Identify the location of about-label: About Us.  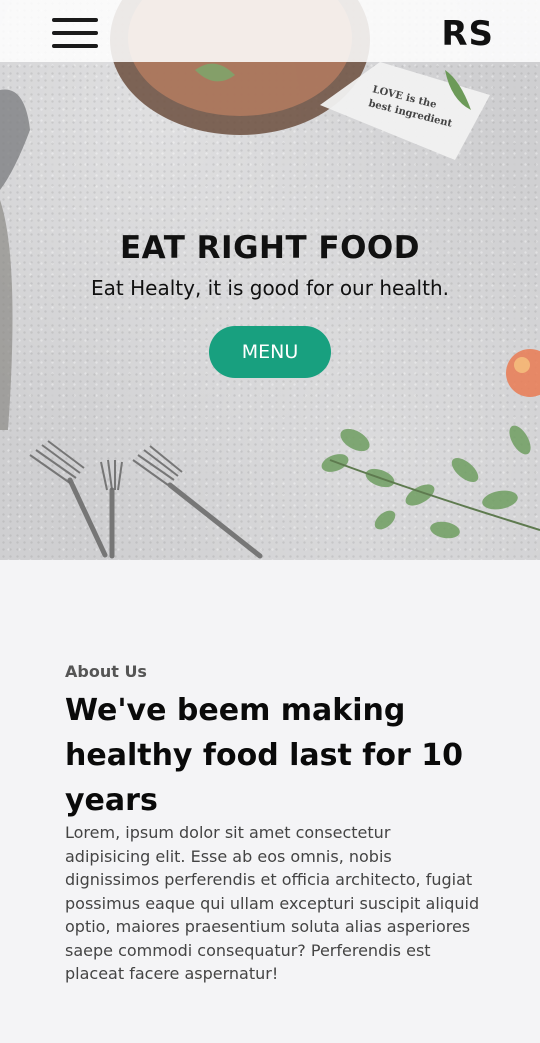
(106, 671).